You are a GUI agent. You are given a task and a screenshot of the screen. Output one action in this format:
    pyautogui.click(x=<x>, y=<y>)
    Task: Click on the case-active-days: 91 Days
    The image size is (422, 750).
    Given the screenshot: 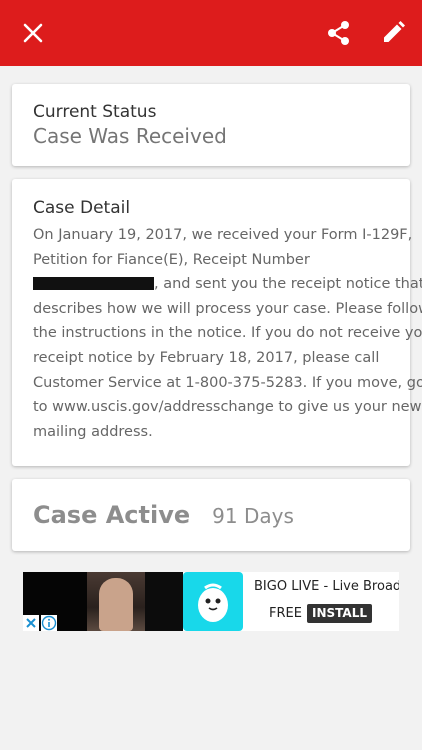 What is the action you would take?
    pyautogui.click(x=253, y=516)
    